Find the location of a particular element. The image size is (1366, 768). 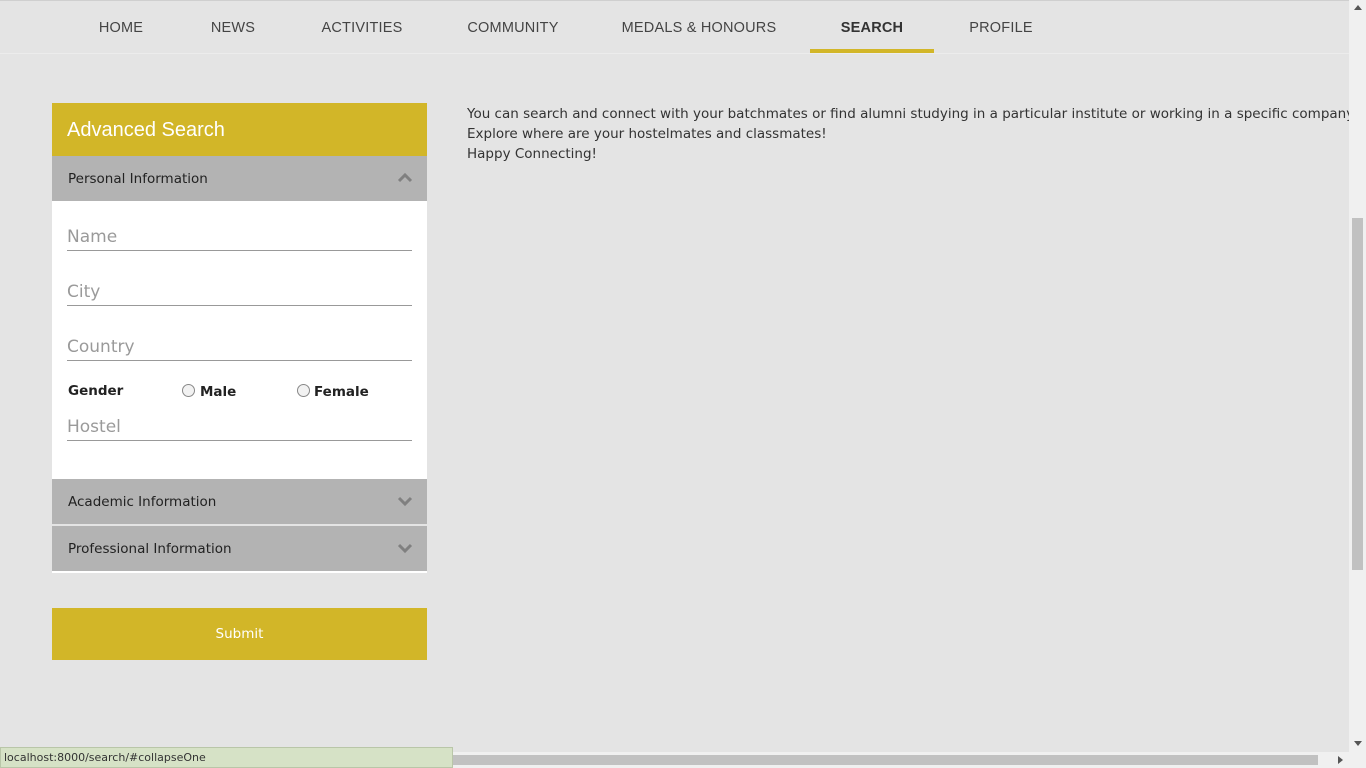

name-input is located at coordinates (239, 234).